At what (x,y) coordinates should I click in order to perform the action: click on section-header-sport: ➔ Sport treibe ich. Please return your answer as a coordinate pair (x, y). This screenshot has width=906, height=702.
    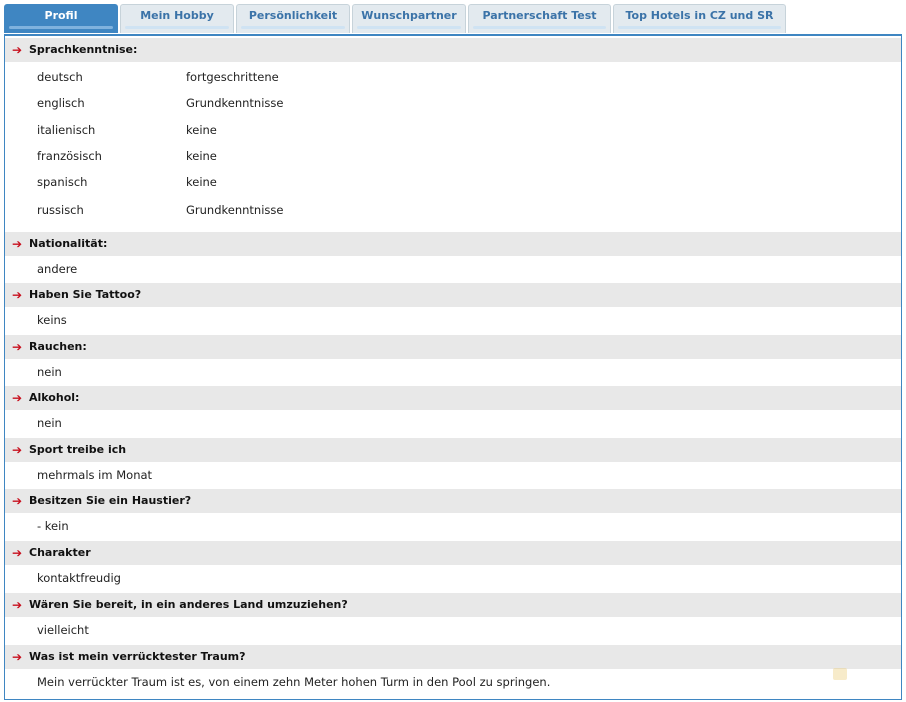
    Looking at the image, I should click on (453, 450).